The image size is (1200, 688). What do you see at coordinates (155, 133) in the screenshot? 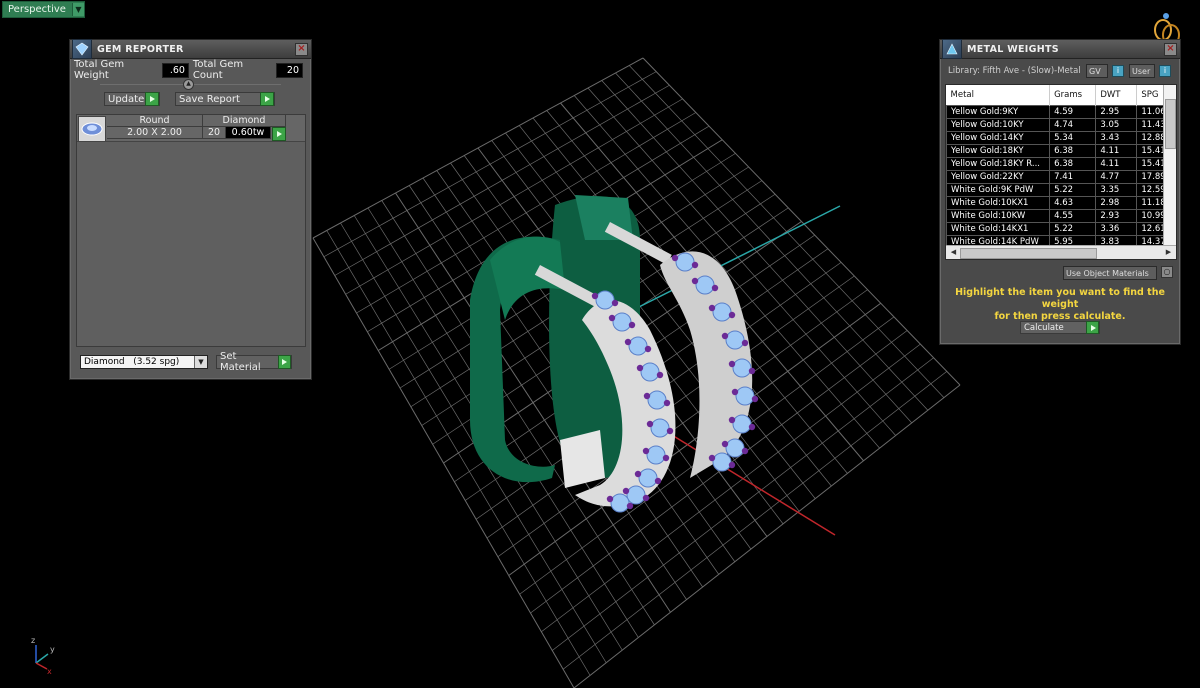
I see `gem-size: 2.00 X 2.00` at bounding box center [155, 133].